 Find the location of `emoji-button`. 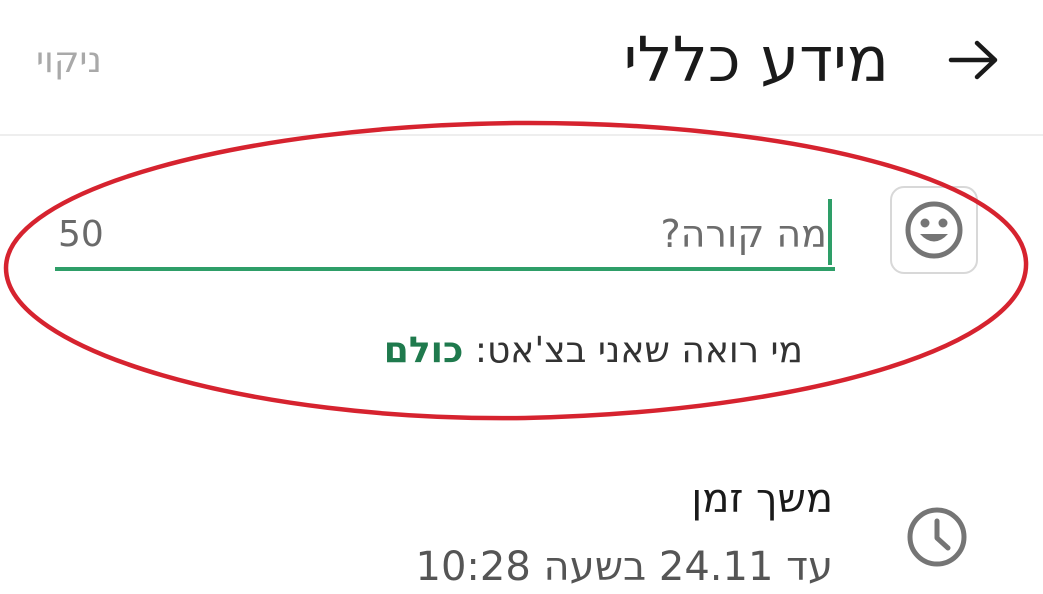

emoji-button is located at coordinates (934, 230).